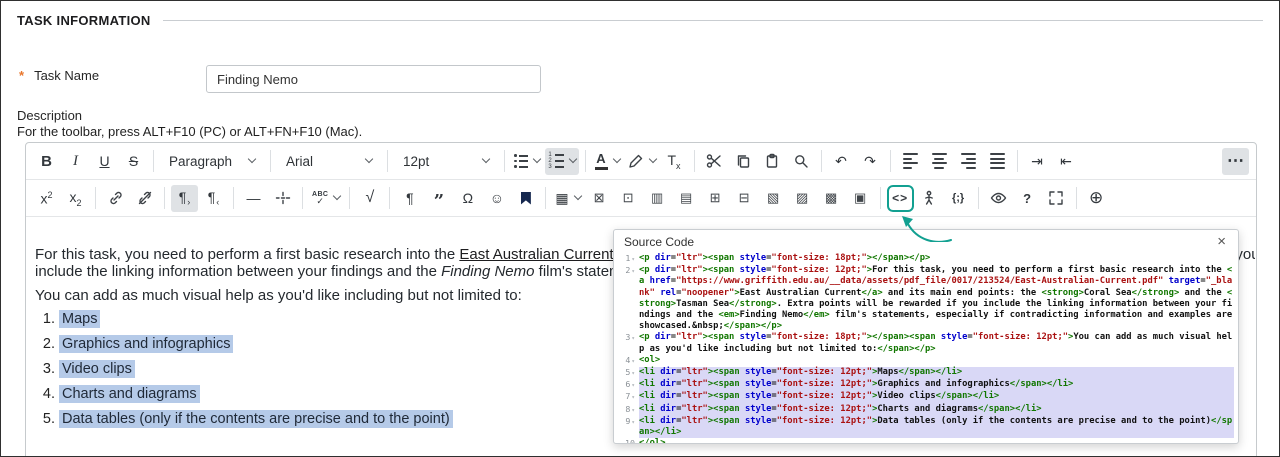 The height and width of the screenshot is (457, 1280). I want to click on underline-button: U, so click(104, 161).